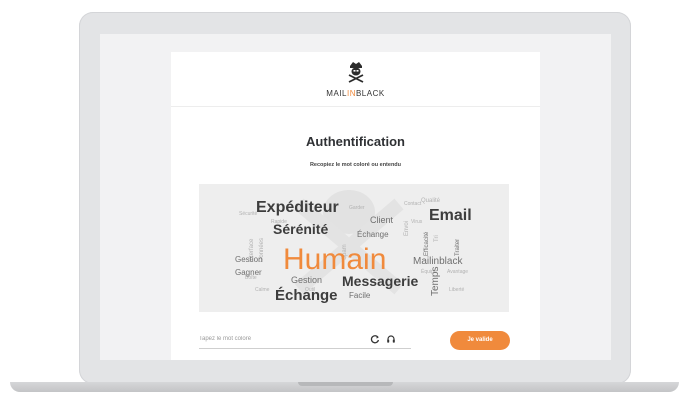 This screenshot has height=396, width=689. I want to click on faint-word: Contact, so click(413, 204).